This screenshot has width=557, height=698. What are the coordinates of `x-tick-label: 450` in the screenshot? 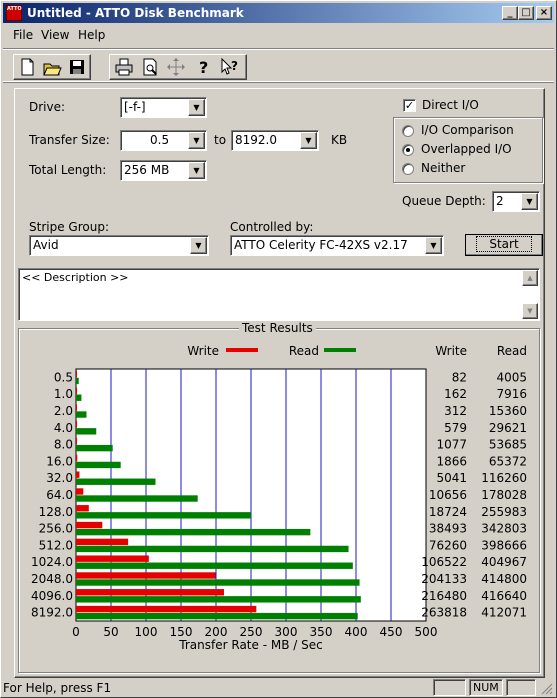 It's located at (391, 632).